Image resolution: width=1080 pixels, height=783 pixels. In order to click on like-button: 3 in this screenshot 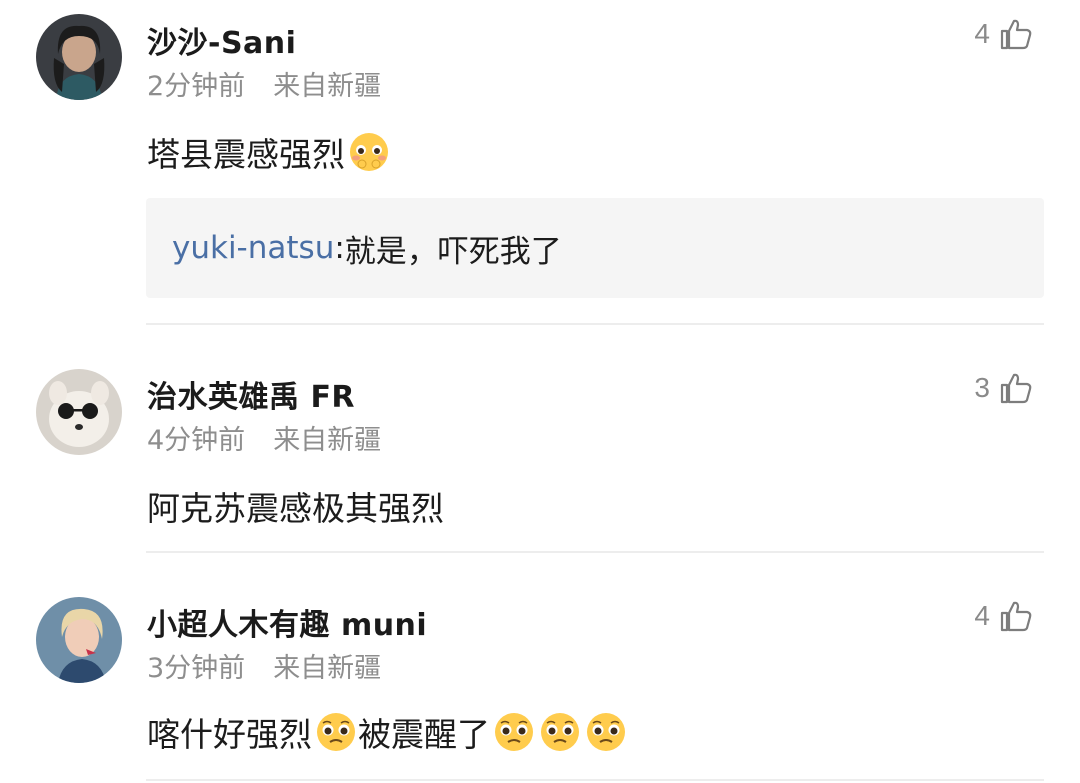, I will do `click(1004, 388)`.